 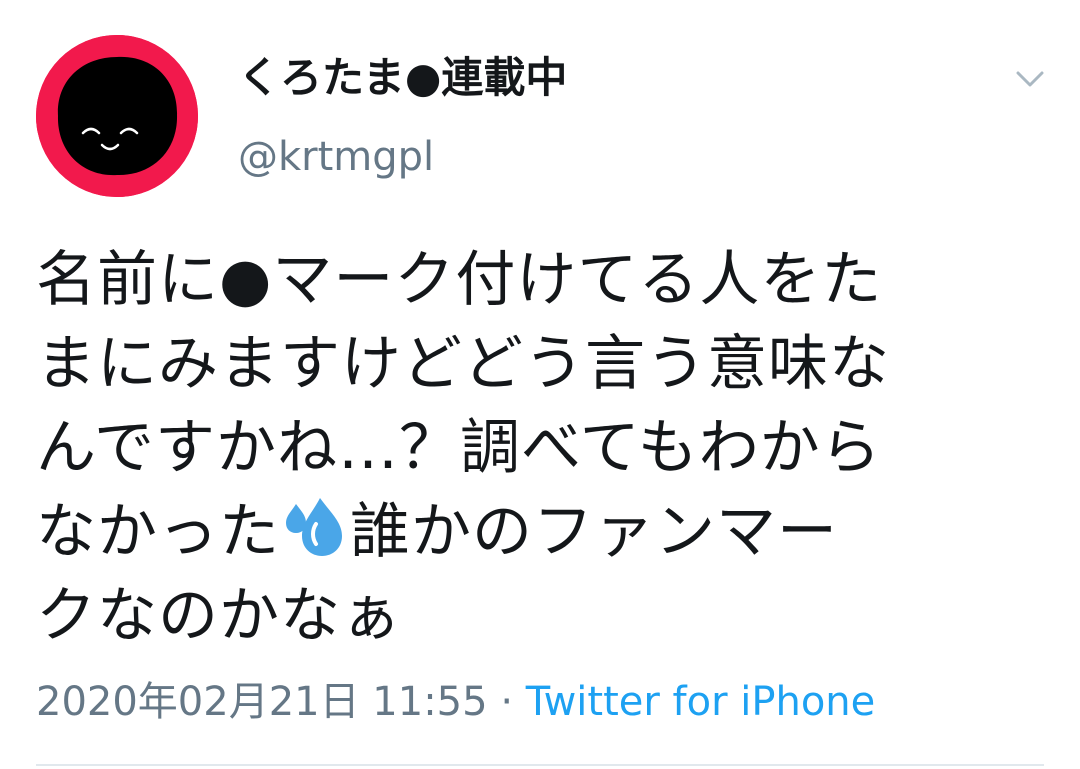 What do you see at coordinates (459, 448) in the screenshot?
I see `tweet-text-line: んですかね…？調べてもわから` at bounding box center [459, 448].